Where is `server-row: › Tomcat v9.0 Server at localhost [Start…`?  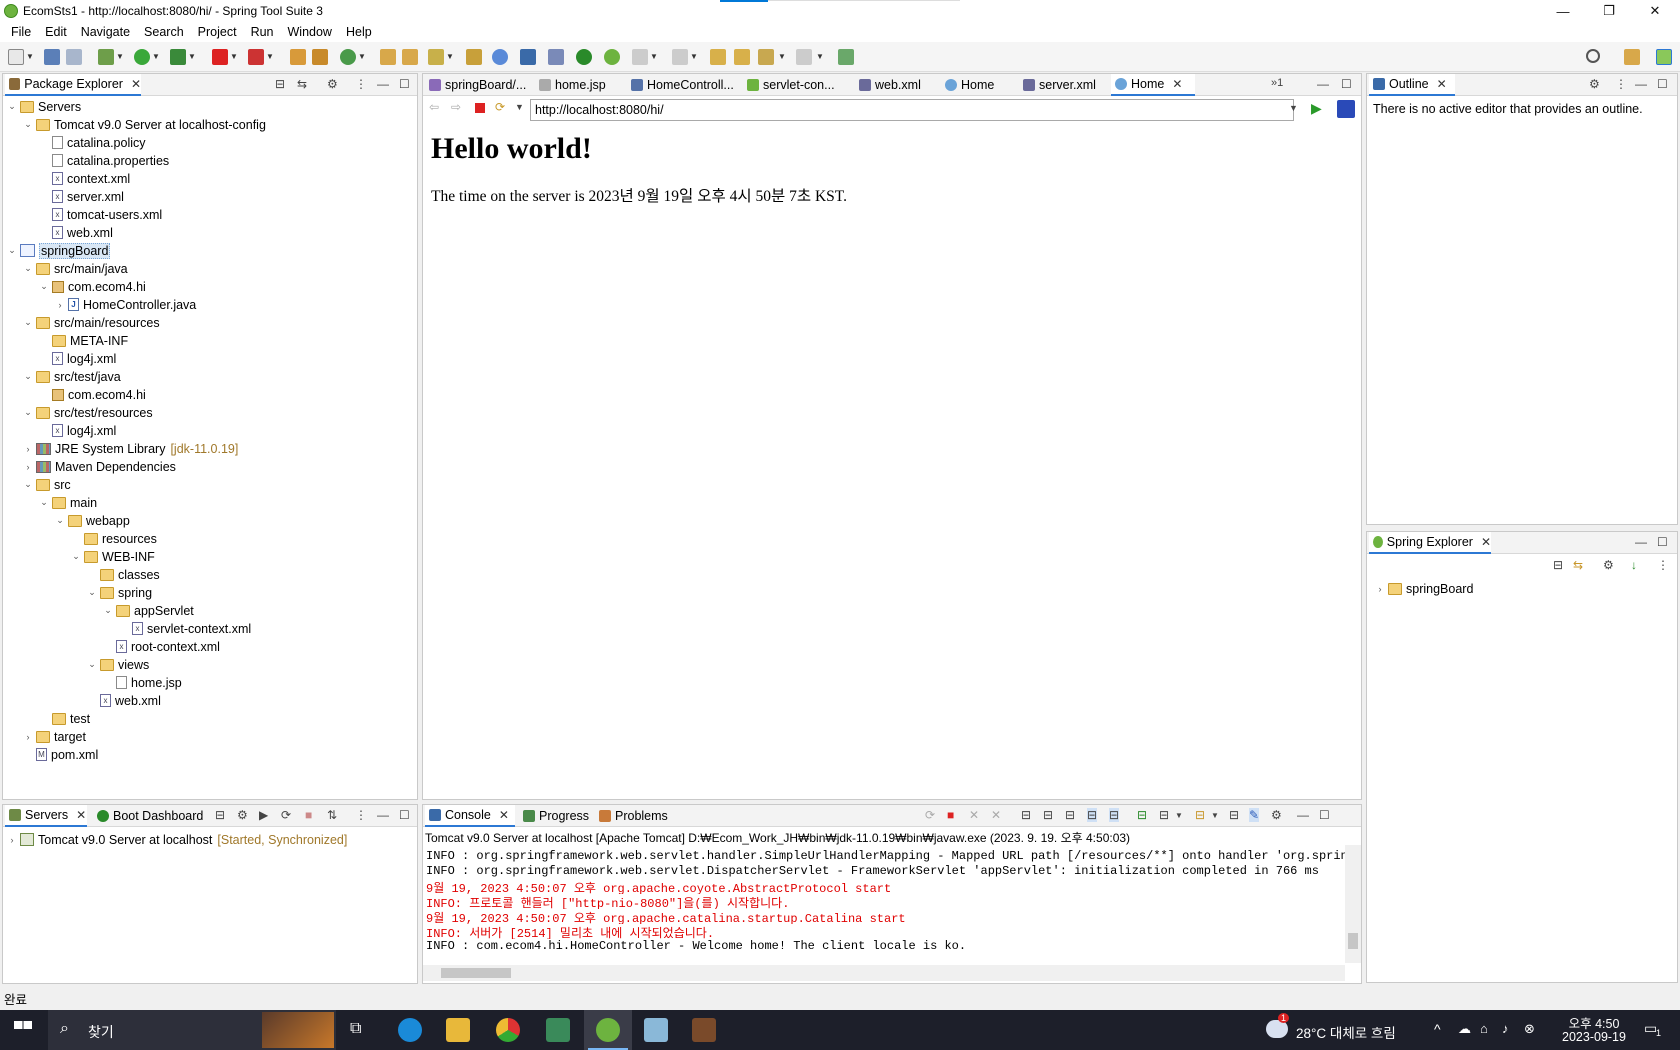 server-row: › Tomcat v9.0 Server at localhost [Start… is located at coordinates (177, 839).